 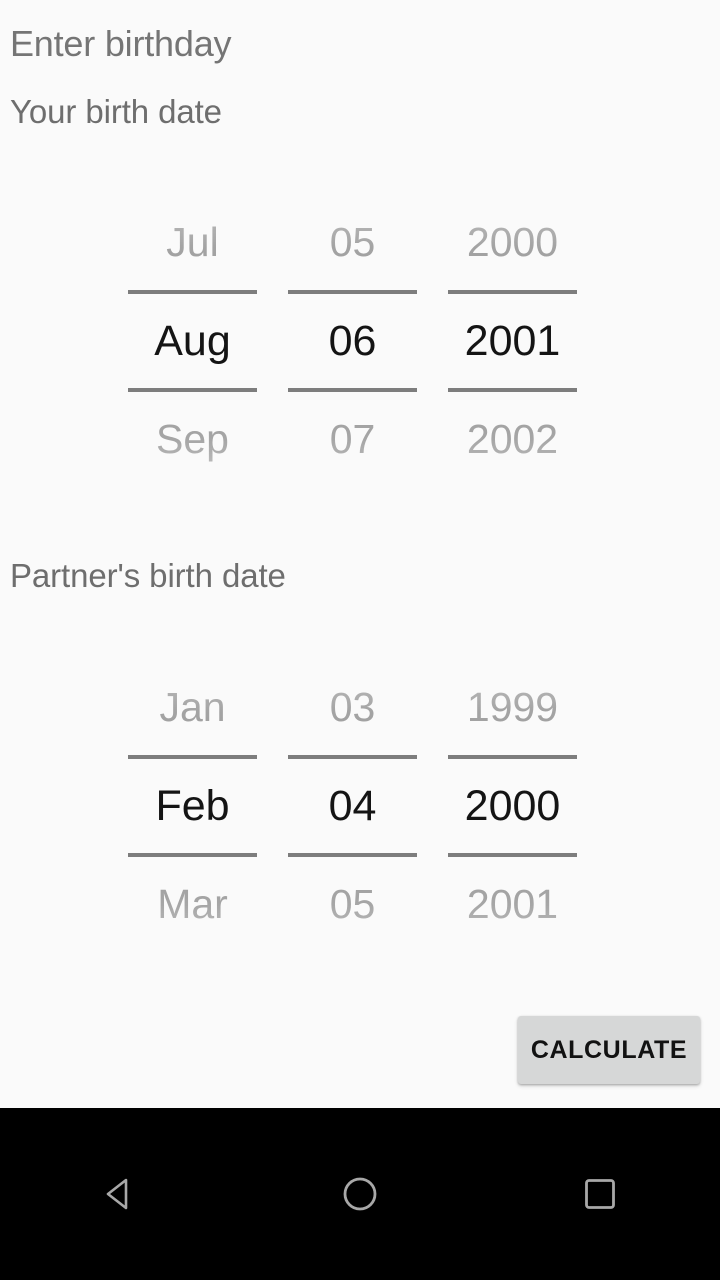 I want to click on home-button, so click(x=360, y=1194).